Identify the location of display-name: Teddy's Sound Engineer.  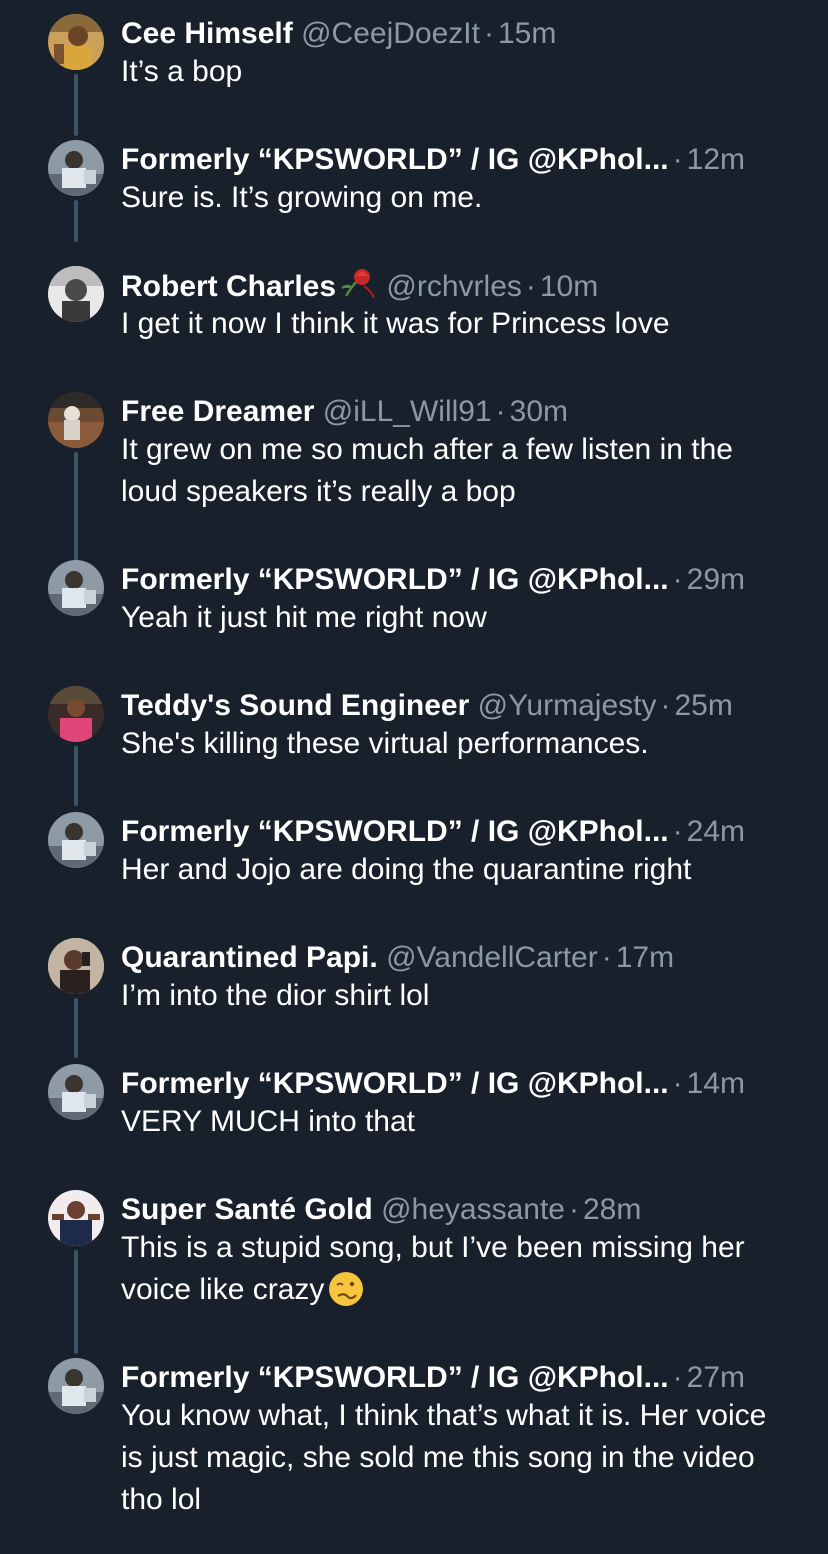
(295, 705).